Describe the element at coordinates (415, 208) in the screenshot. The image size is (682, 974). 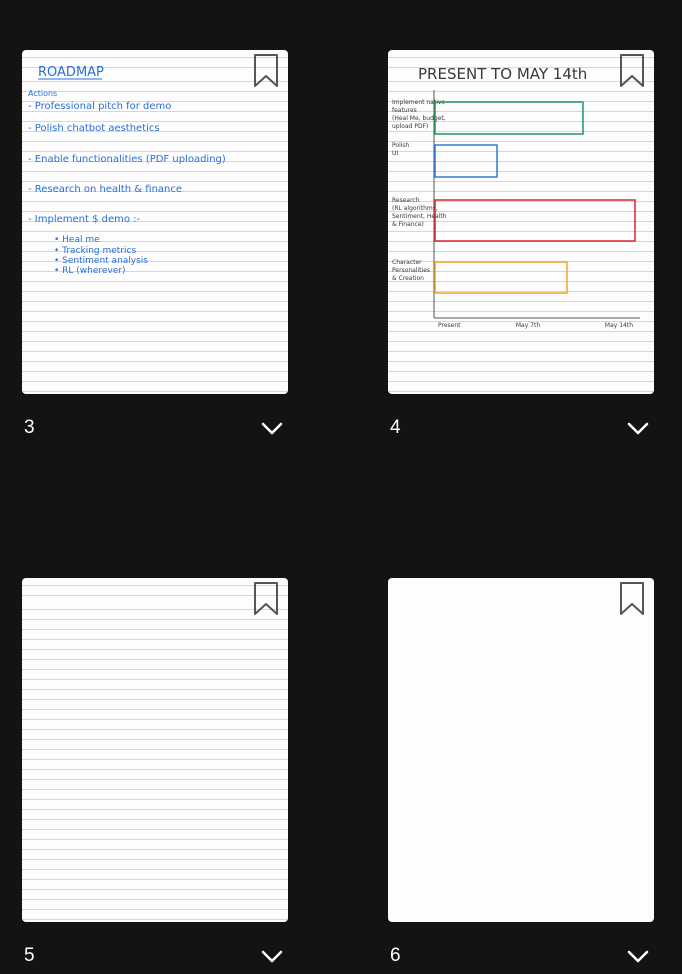
I see `row-label: (RL algorithms,` at that location.